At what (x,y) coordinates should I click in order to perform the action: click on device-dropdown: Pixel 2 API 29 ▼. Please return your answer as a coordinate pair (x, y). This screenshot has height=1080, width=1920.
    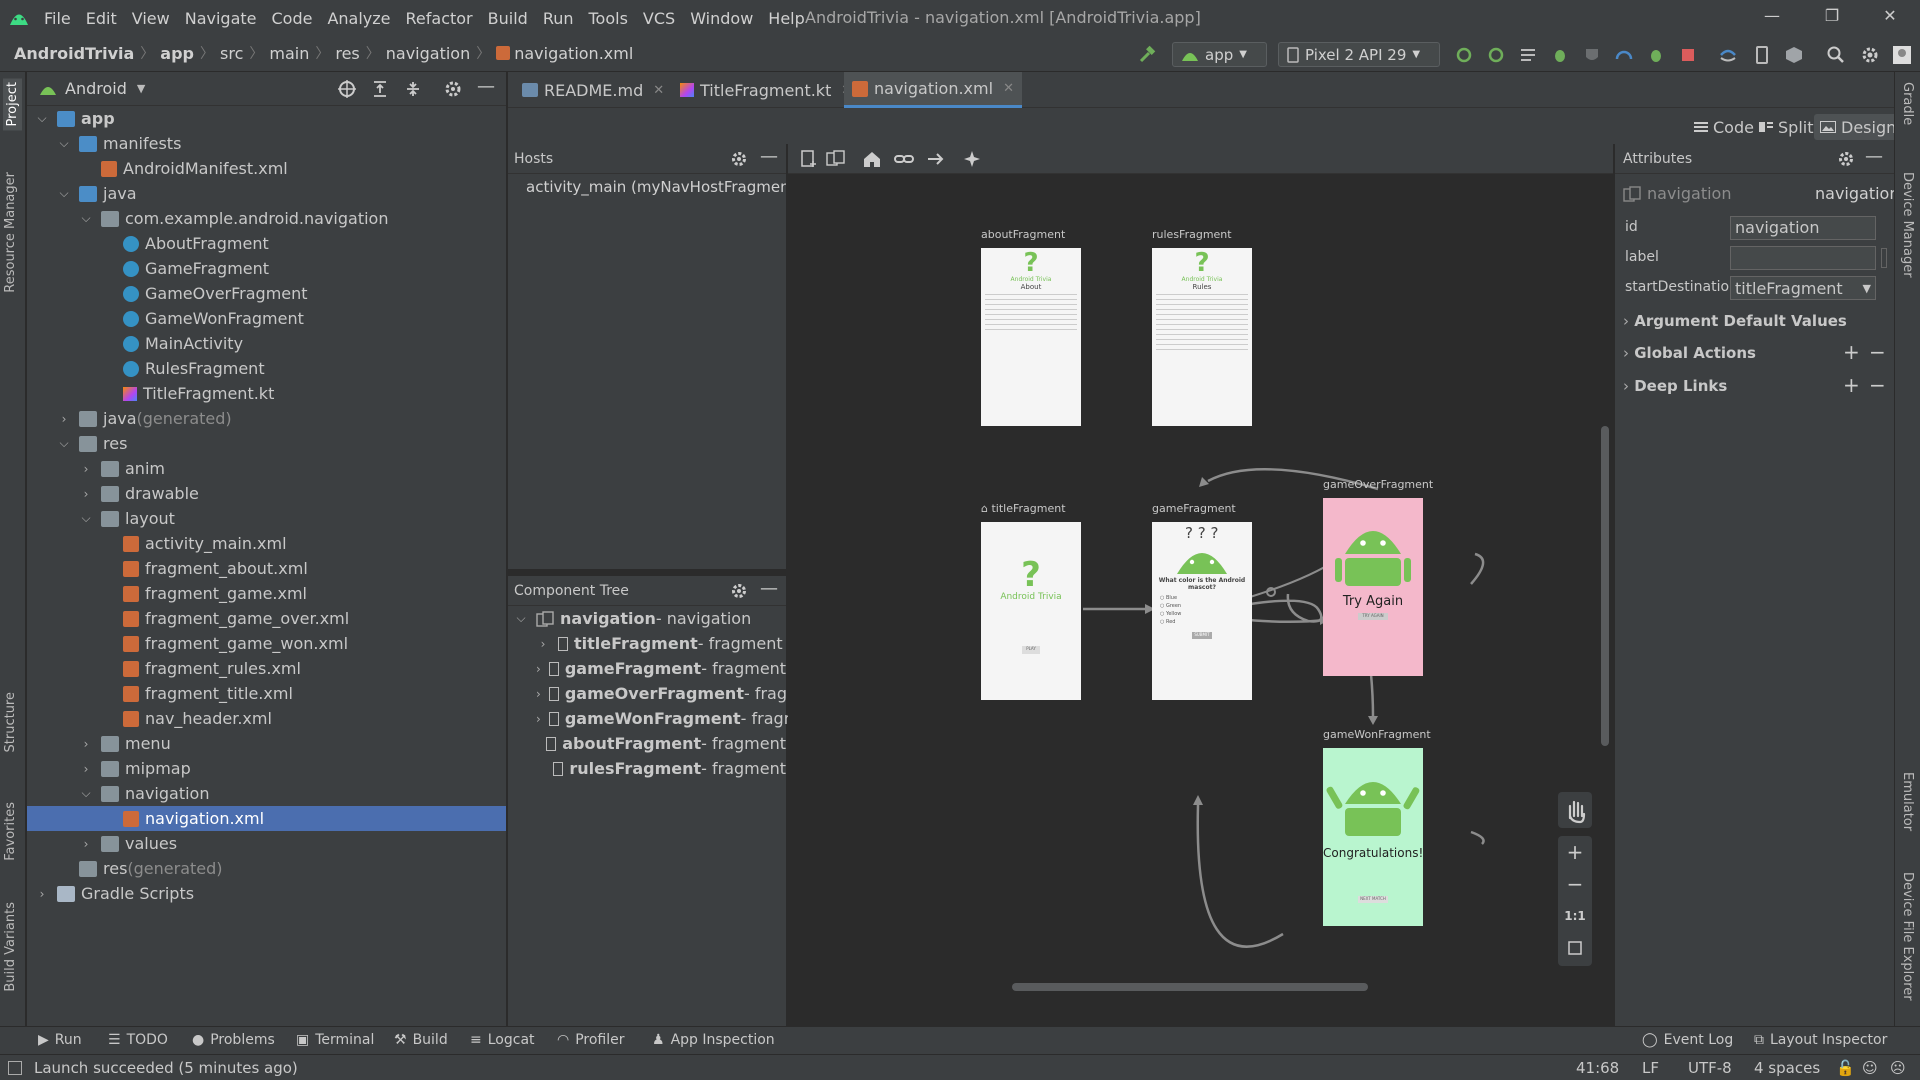
    Looking at the image, I should click on (1359, 54).